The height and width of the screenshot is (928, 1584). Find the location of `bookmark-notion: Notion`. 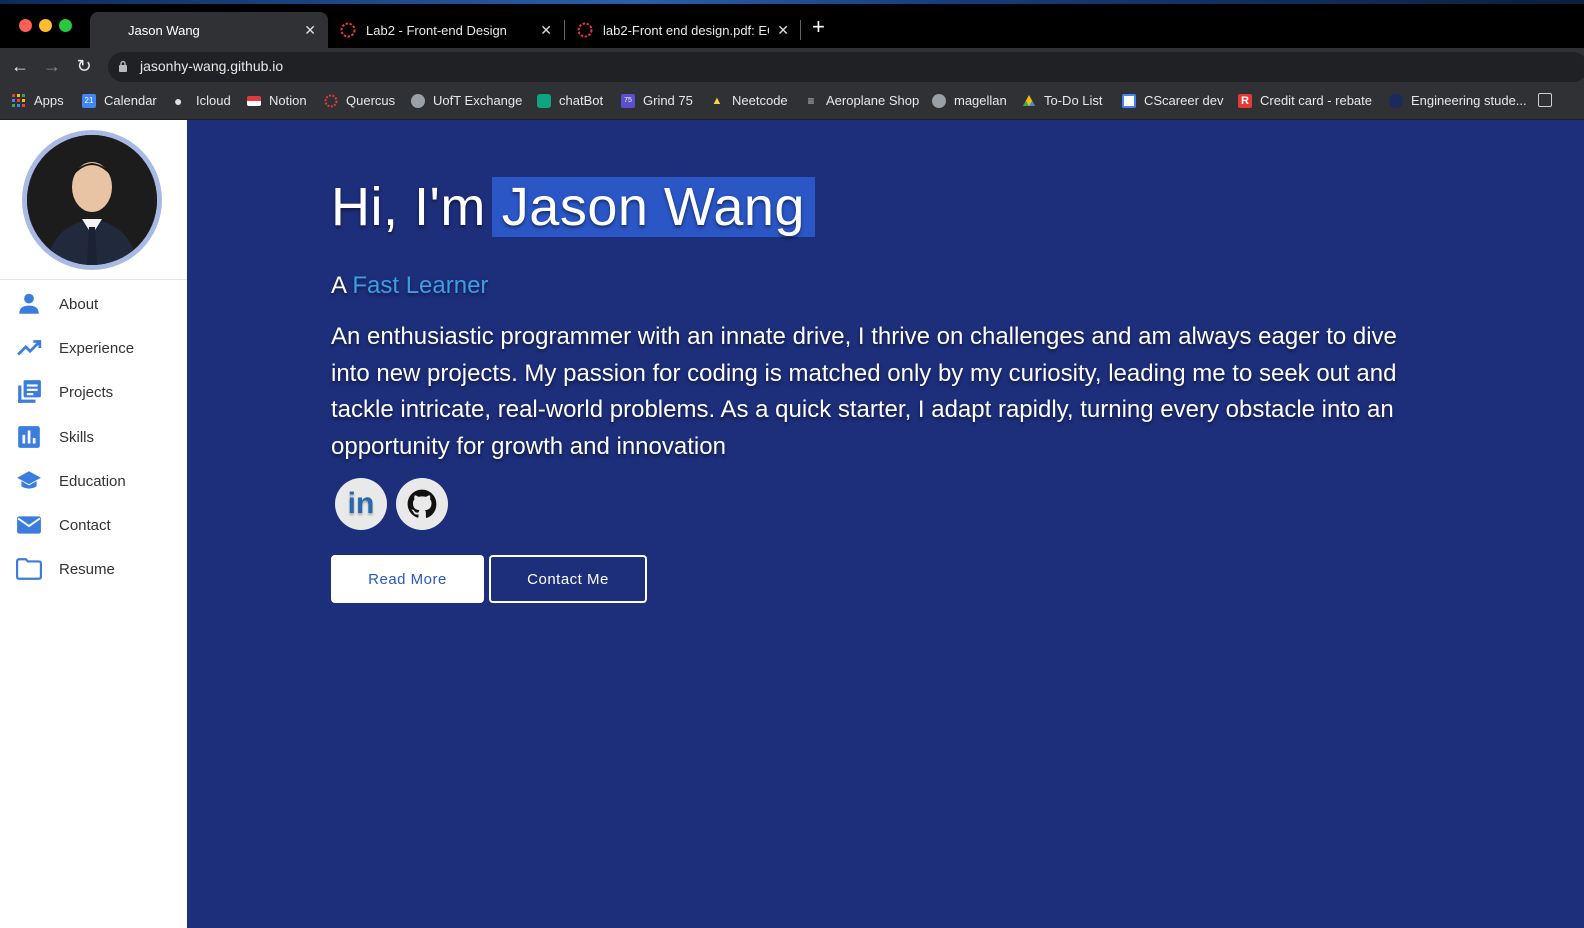

bookmark-notion: Notion is located at coordinates (277, 100).